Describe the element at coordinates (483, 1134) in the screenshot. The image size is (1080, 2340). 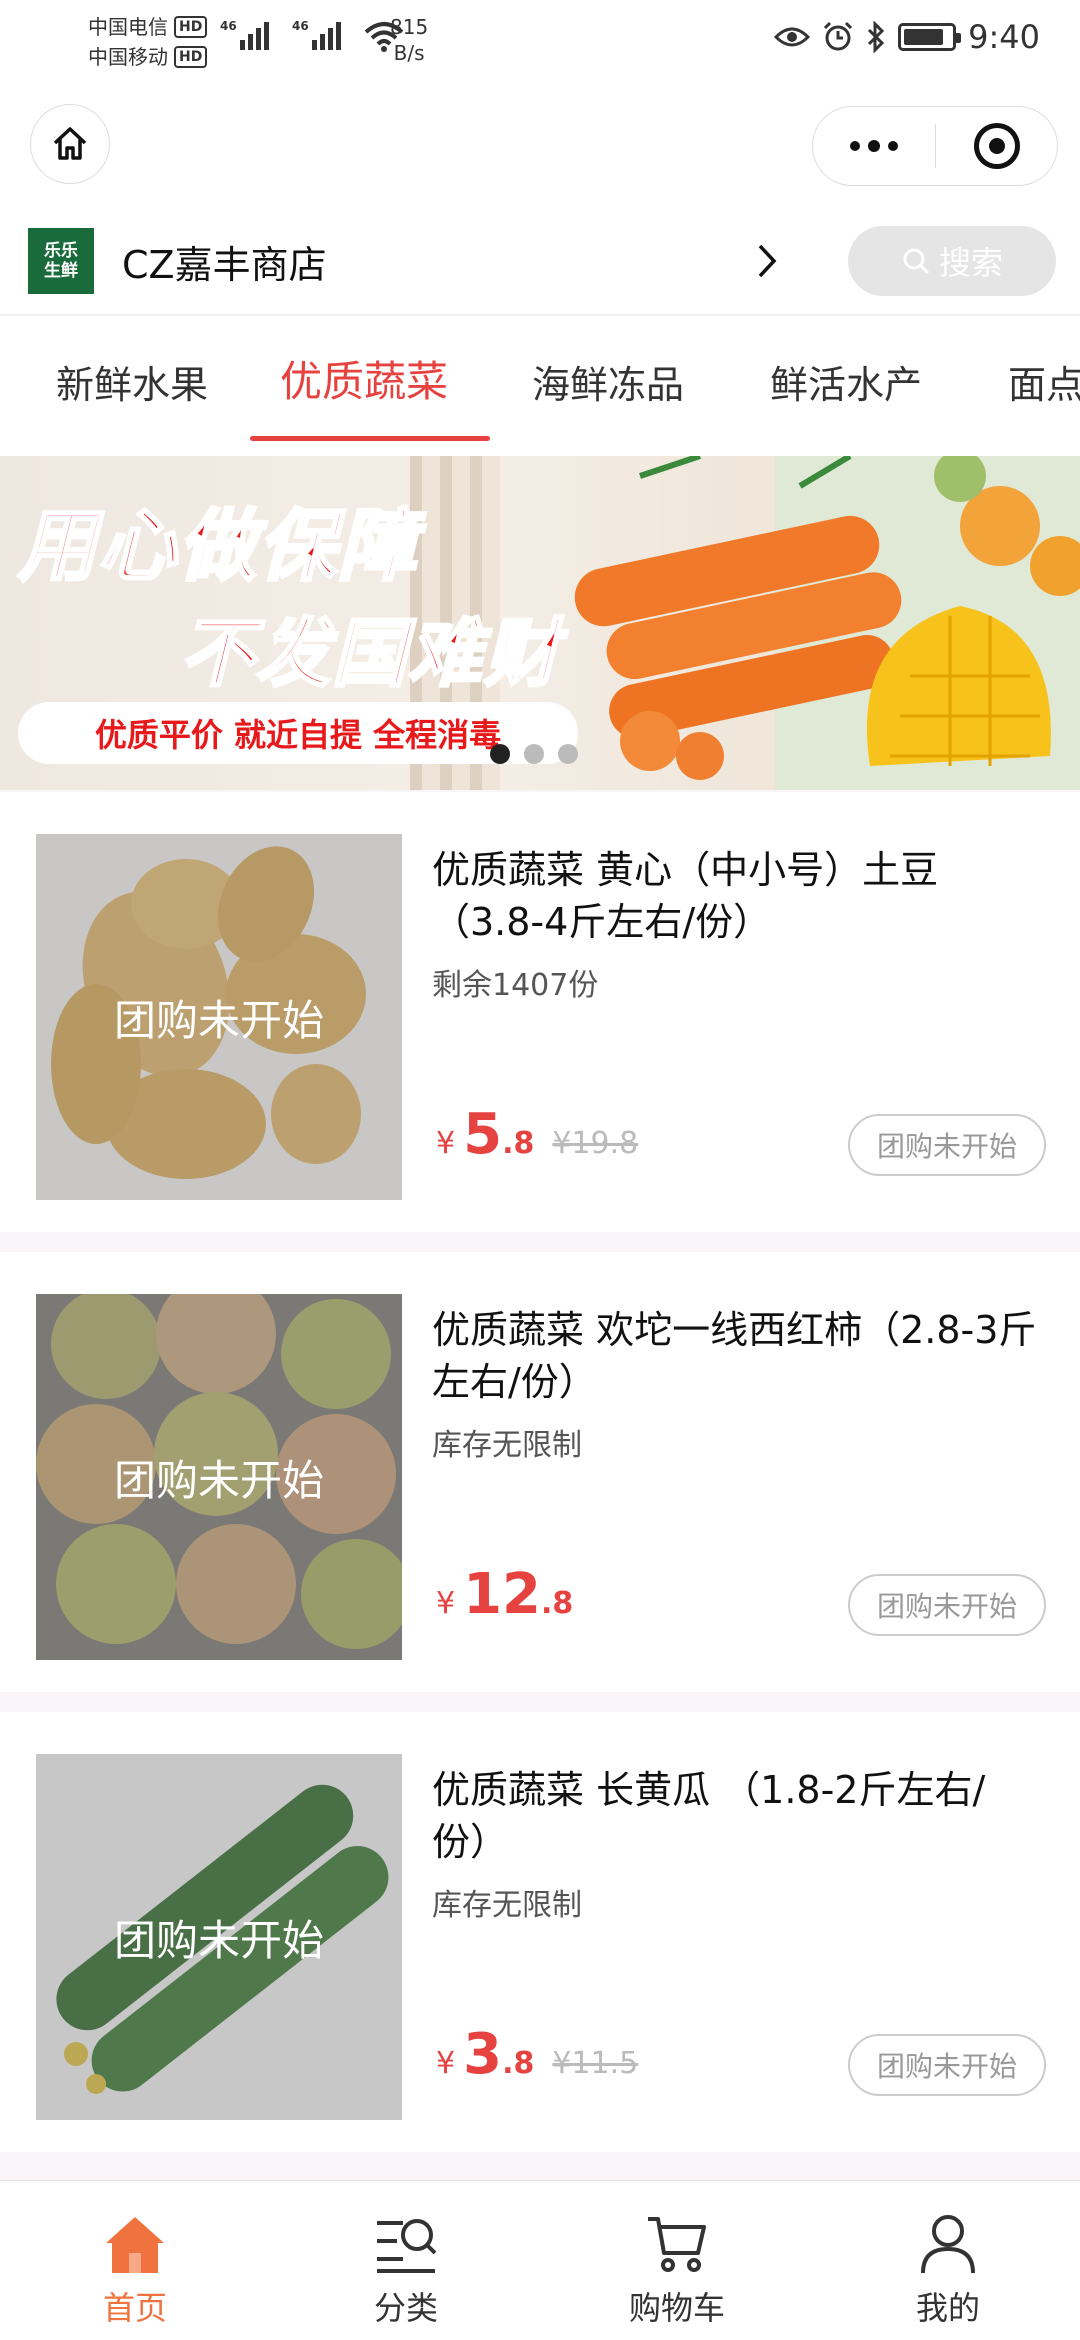
I see `price-integer: 5` at that location.